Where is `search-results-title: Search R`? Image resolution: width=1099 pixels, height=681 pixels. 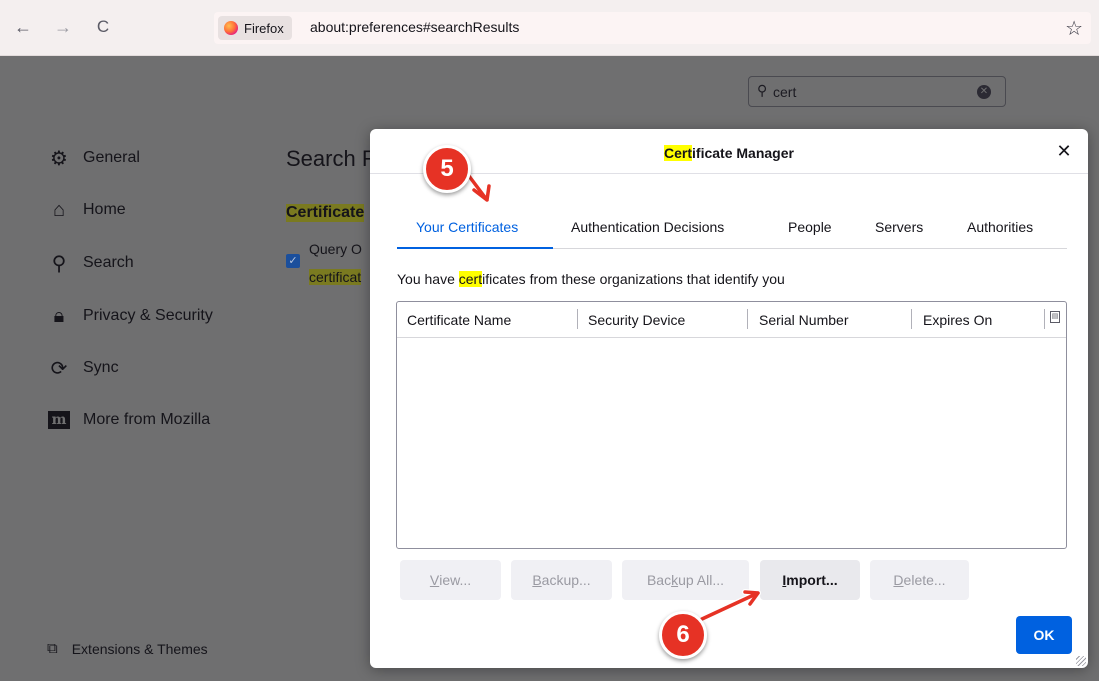 search-results-title: Search R is located at coordinates (332, 158).